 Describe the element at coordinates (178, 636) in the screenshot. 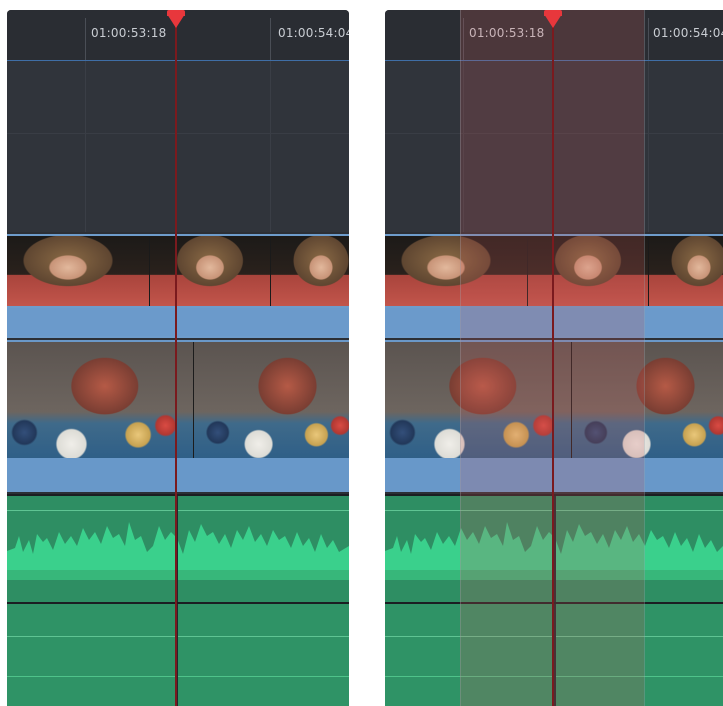

I see `audio-level-line` at that location.